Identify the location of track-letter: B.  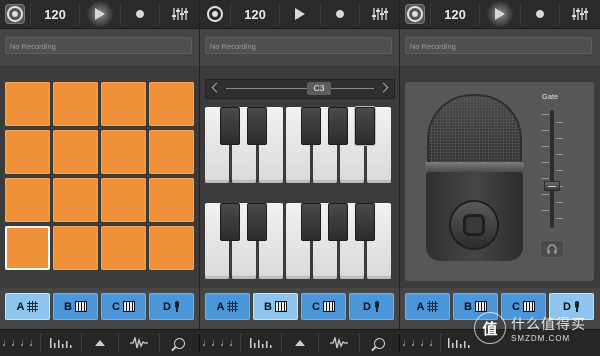
(468, 306).